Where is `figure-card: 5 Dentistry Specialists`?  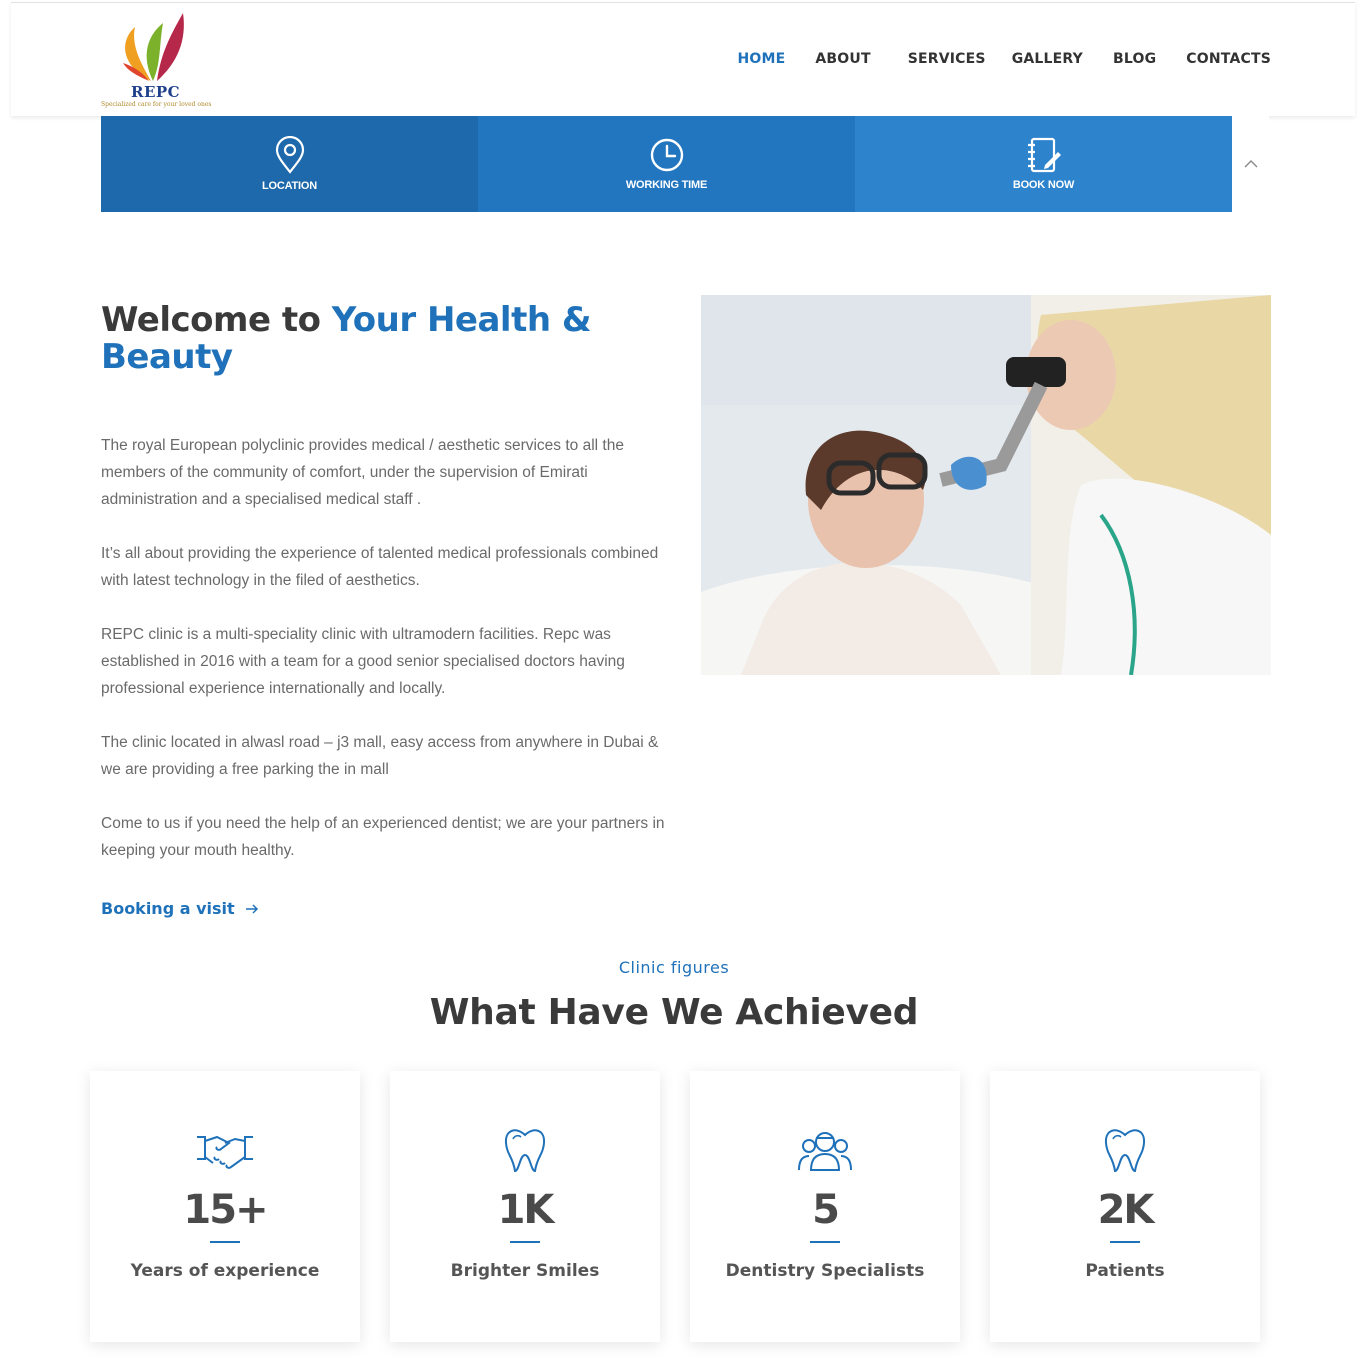
figure-card: 5 Dentistry Specialists is located at coordinates (825, 1206).